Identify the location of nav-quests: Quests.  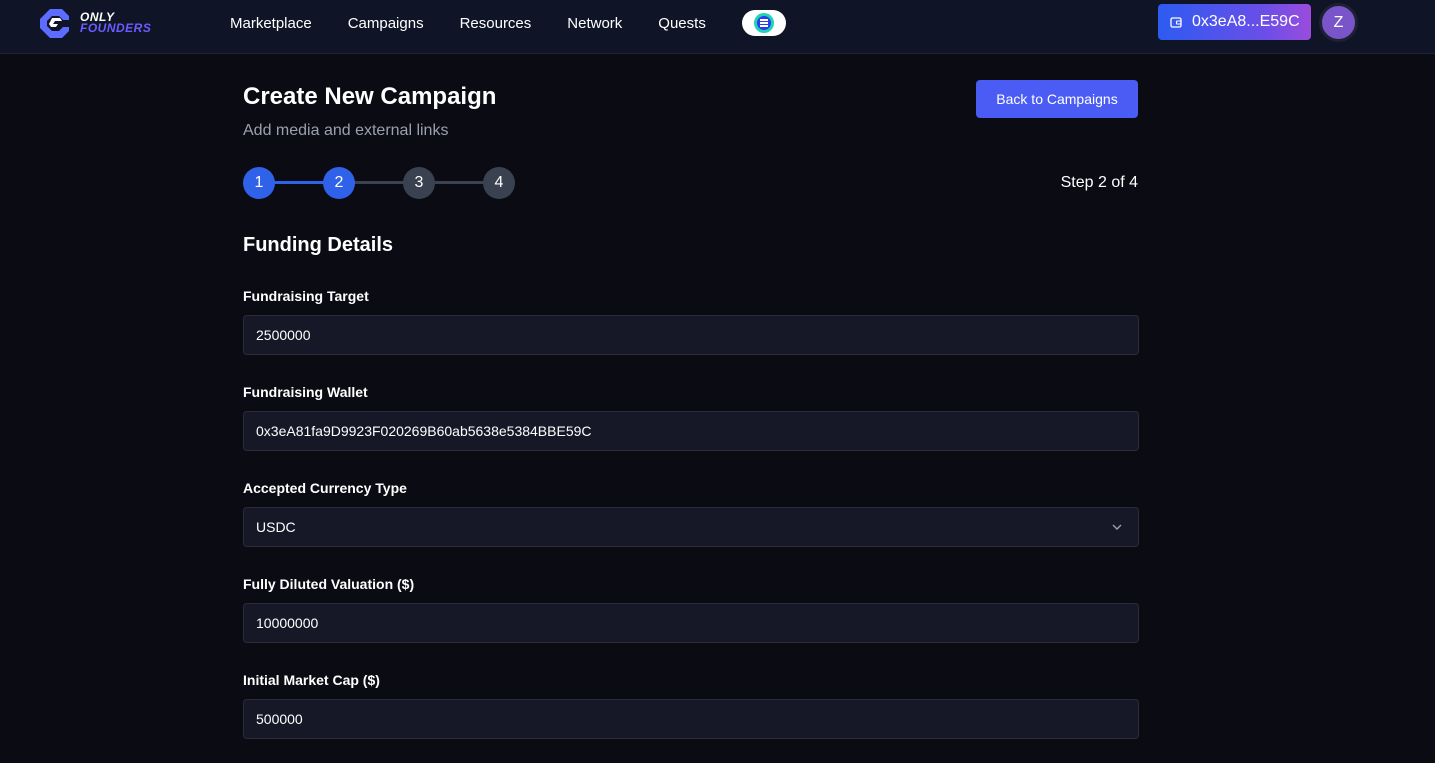
(682, 23).